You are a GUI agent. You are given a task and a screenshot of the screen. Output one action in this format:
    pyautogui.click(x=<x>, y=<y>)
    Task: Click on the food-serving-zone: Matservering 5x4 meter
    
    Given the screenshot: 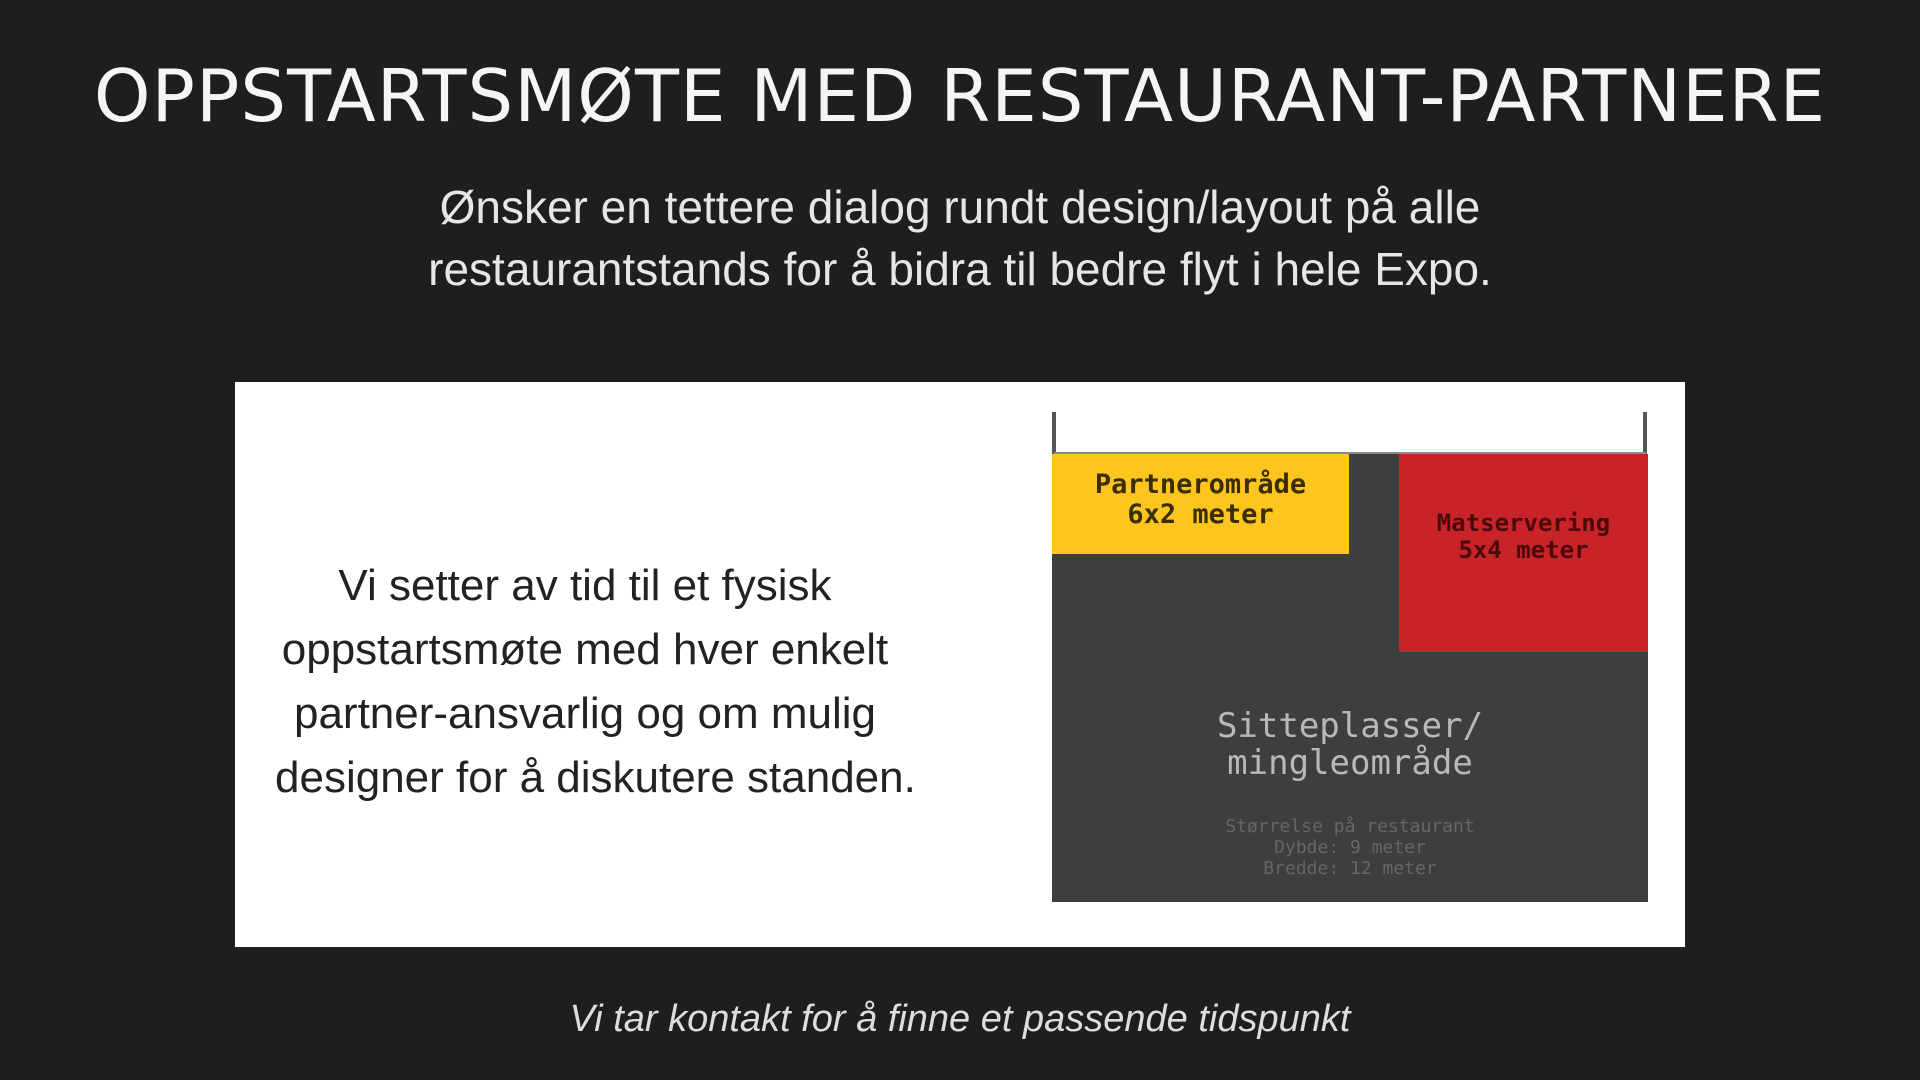 What is the action you would take?
    pyautogui.click(x=1523, y=553)
    